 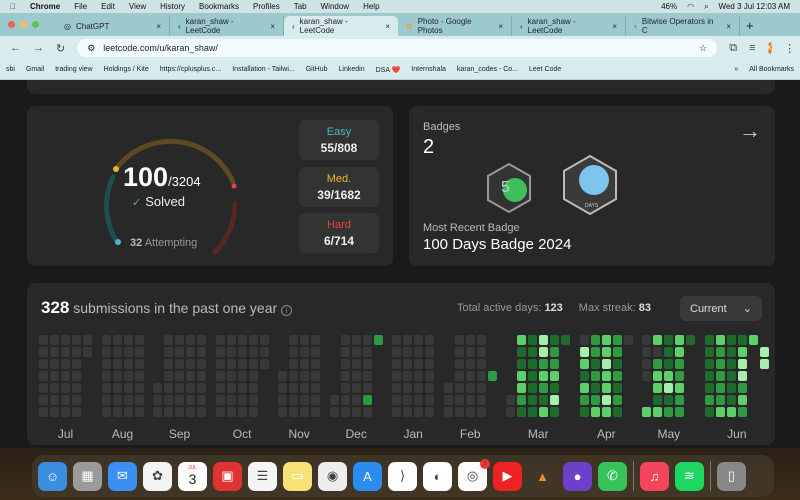 I want to click on photo-booth-icon: ▣, so click(x=227, y=476).